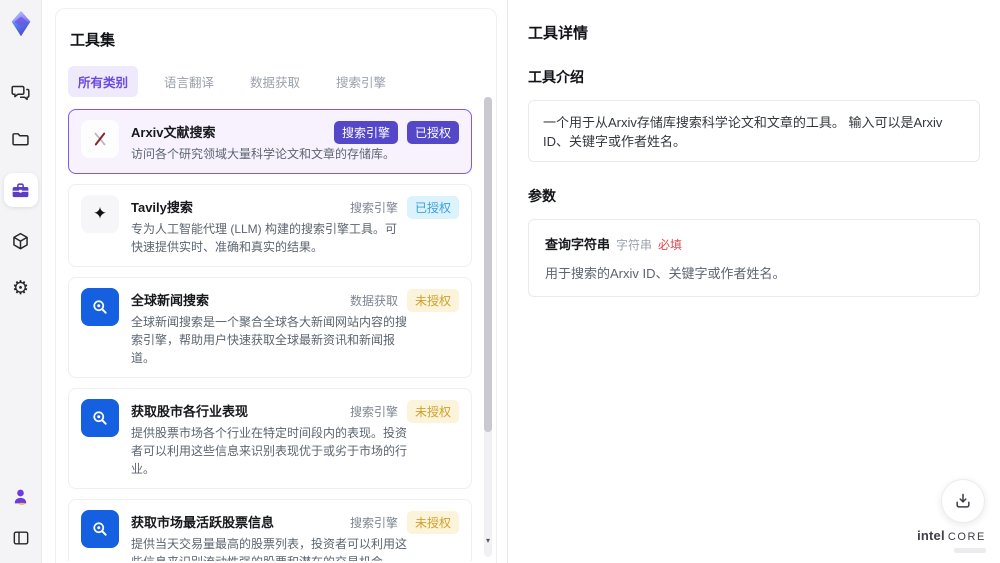  I want to click on scrollbar: ▾, so click(488, 327).